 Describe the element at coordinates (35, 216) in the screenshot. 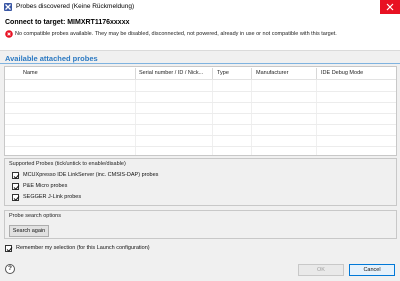

I see `search-options-label: Probe search options` at that location.